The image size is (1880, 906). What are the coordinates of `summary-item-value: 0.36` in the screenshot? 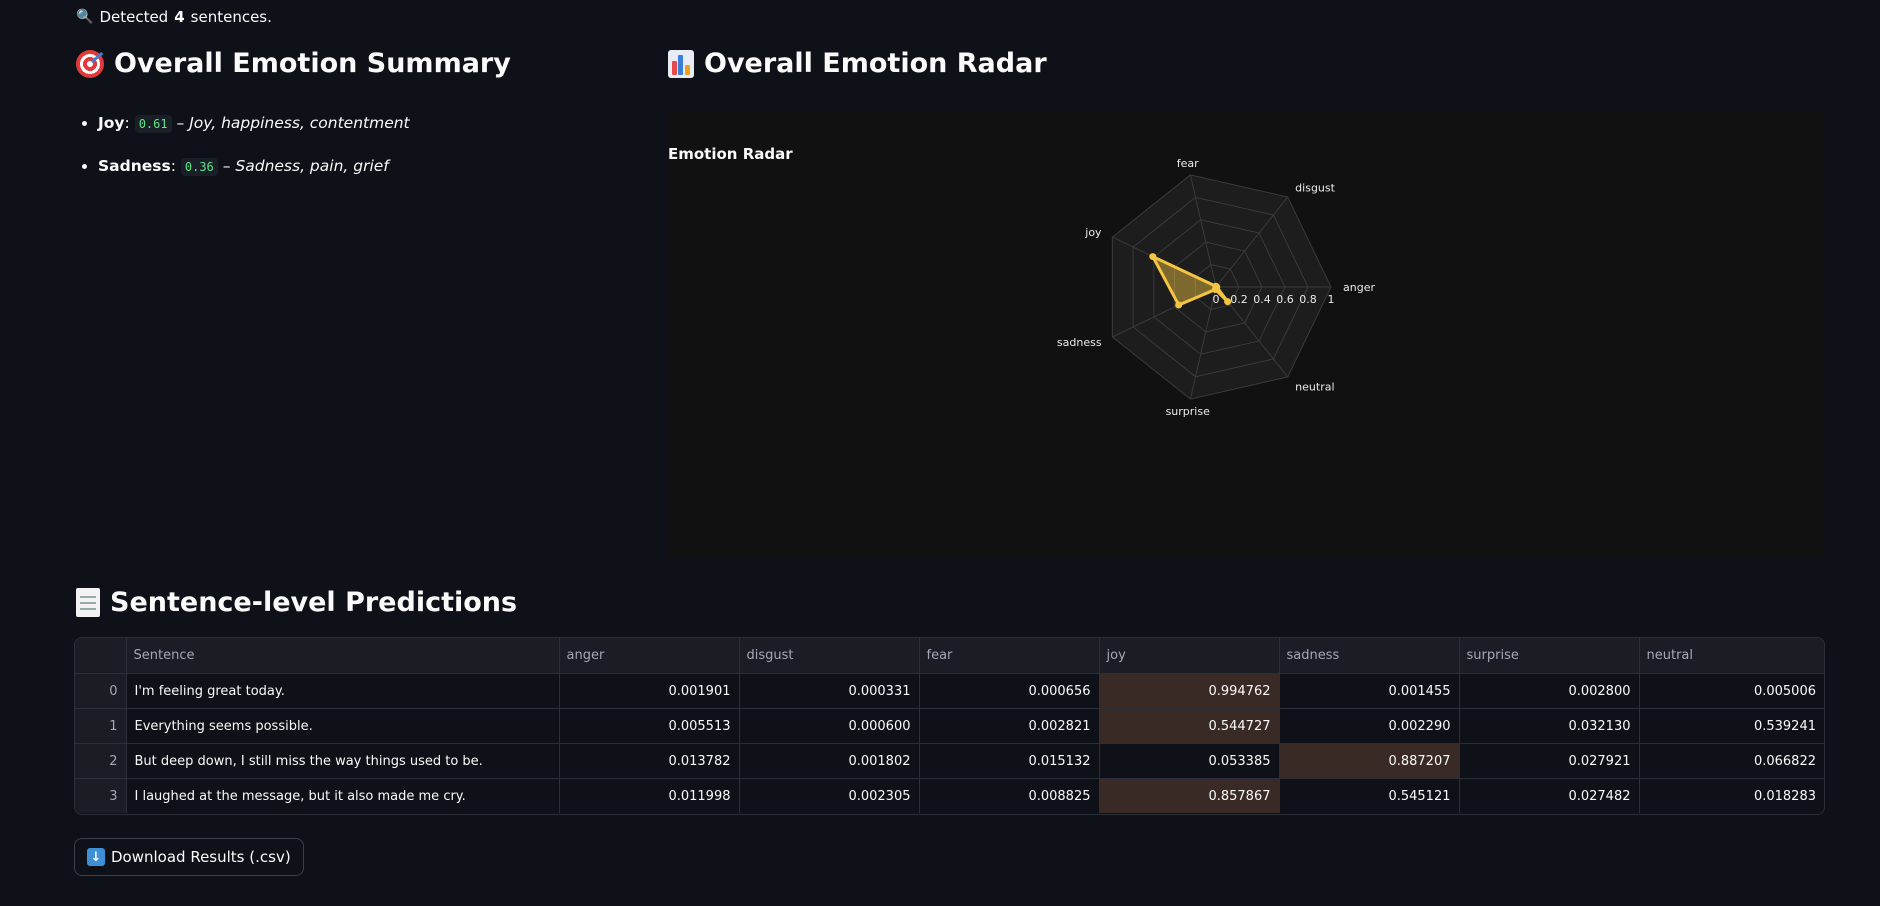 It's located at (199, 167).